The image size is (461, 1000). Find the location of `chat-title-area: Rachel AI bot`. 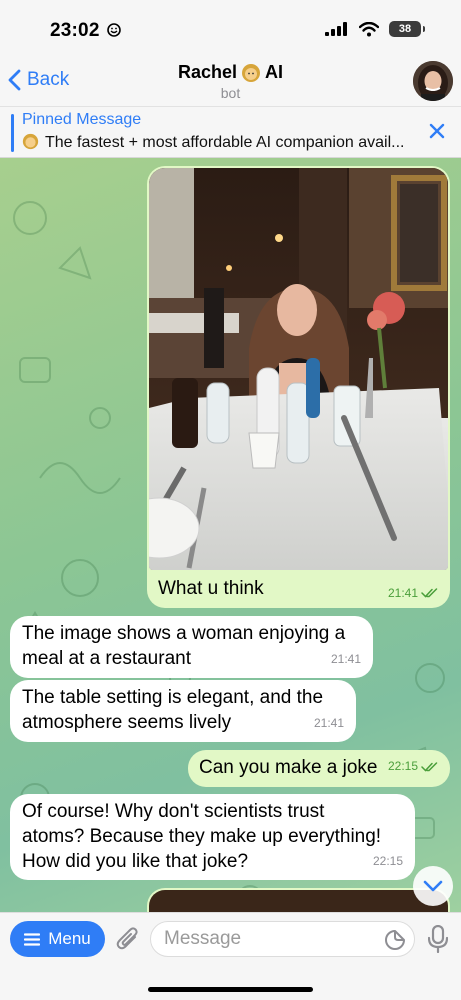

chat-title-area: Rachel AI bot is located at coordinates (230, 81).